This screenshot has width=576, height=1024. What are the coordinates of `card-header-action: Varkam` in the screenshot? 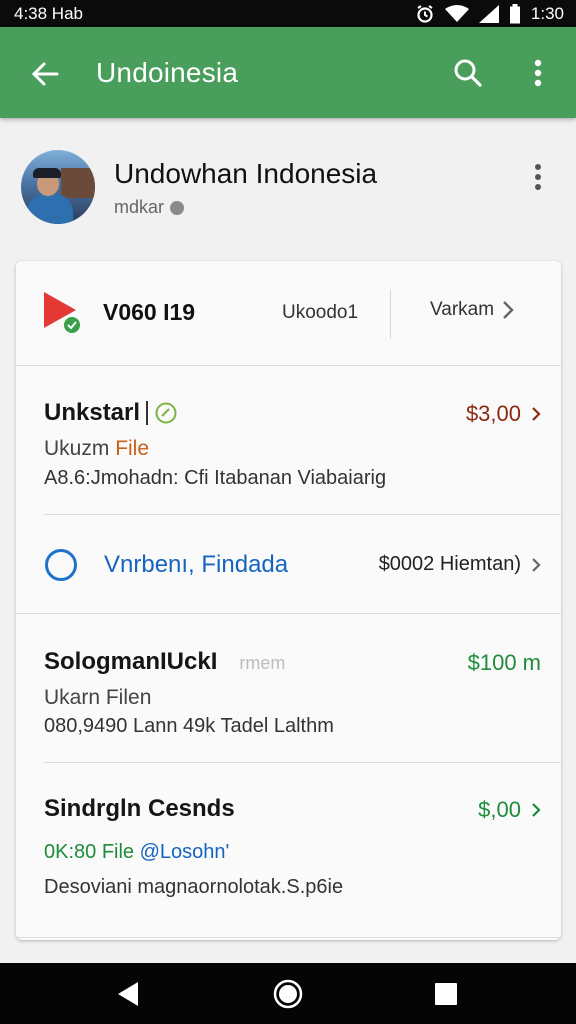 It's located at (472, 310).